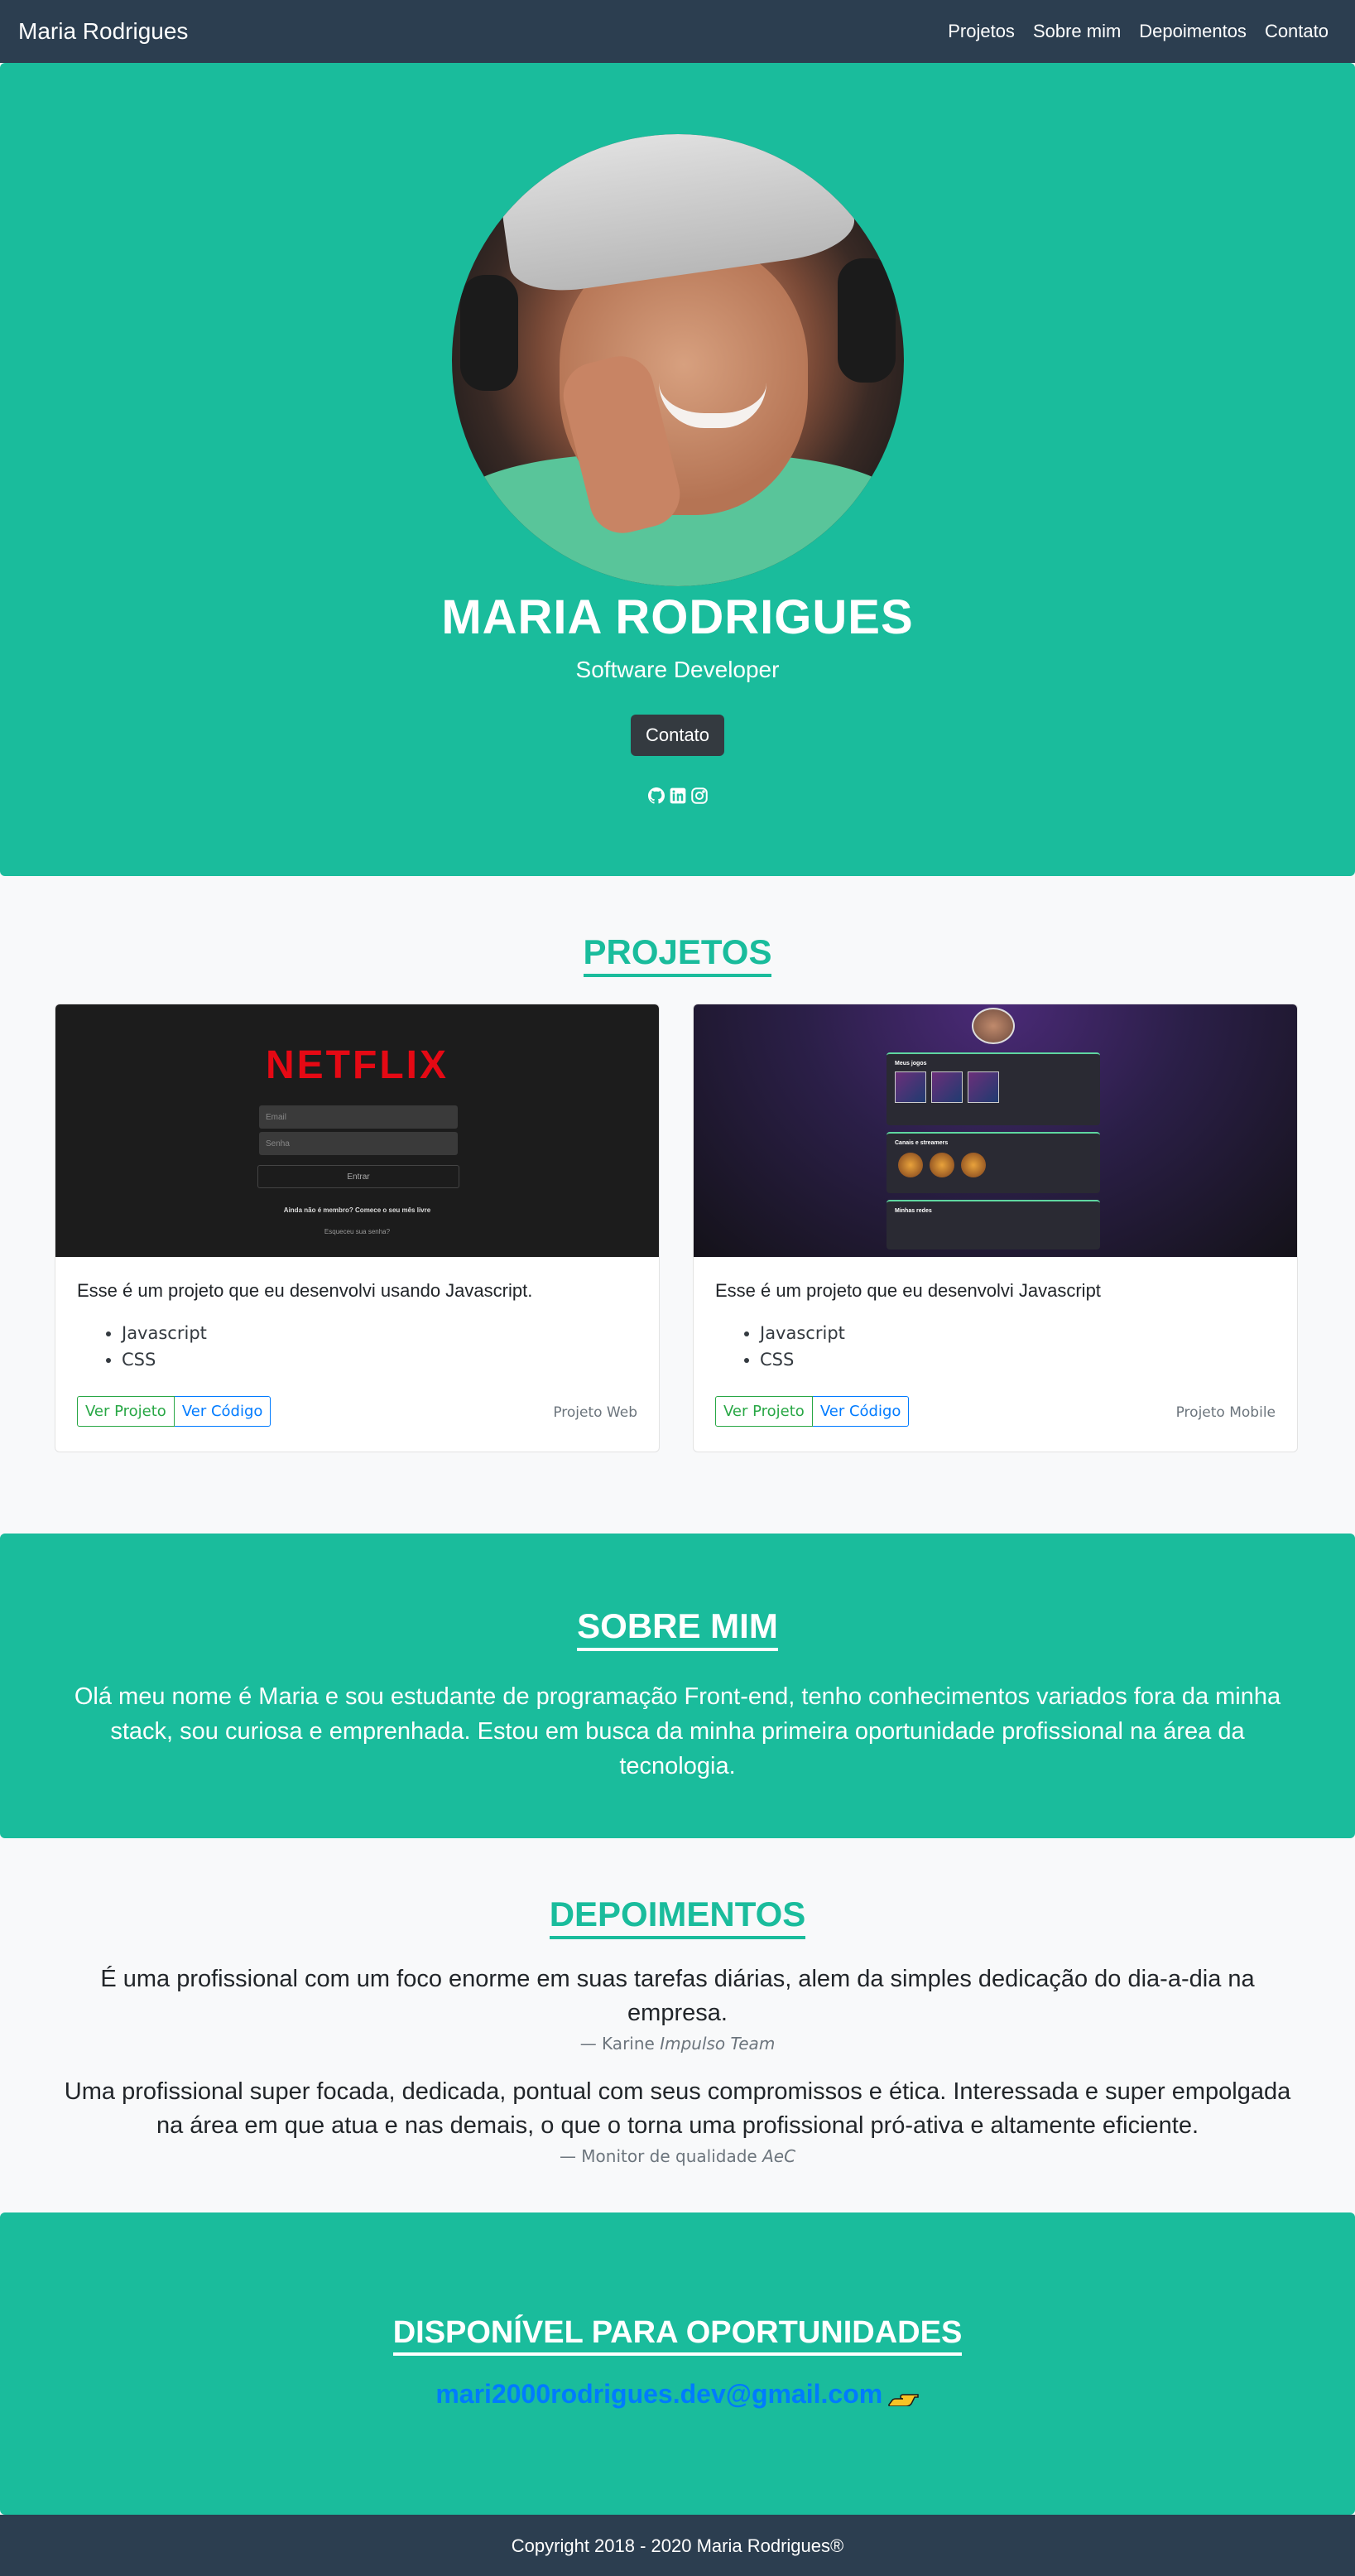 This screenshot has height=2576, width=1355. Describe the element at coordinates (595, 1412) in the screenshot. I see `project-tag: Projeto Web` at that location.